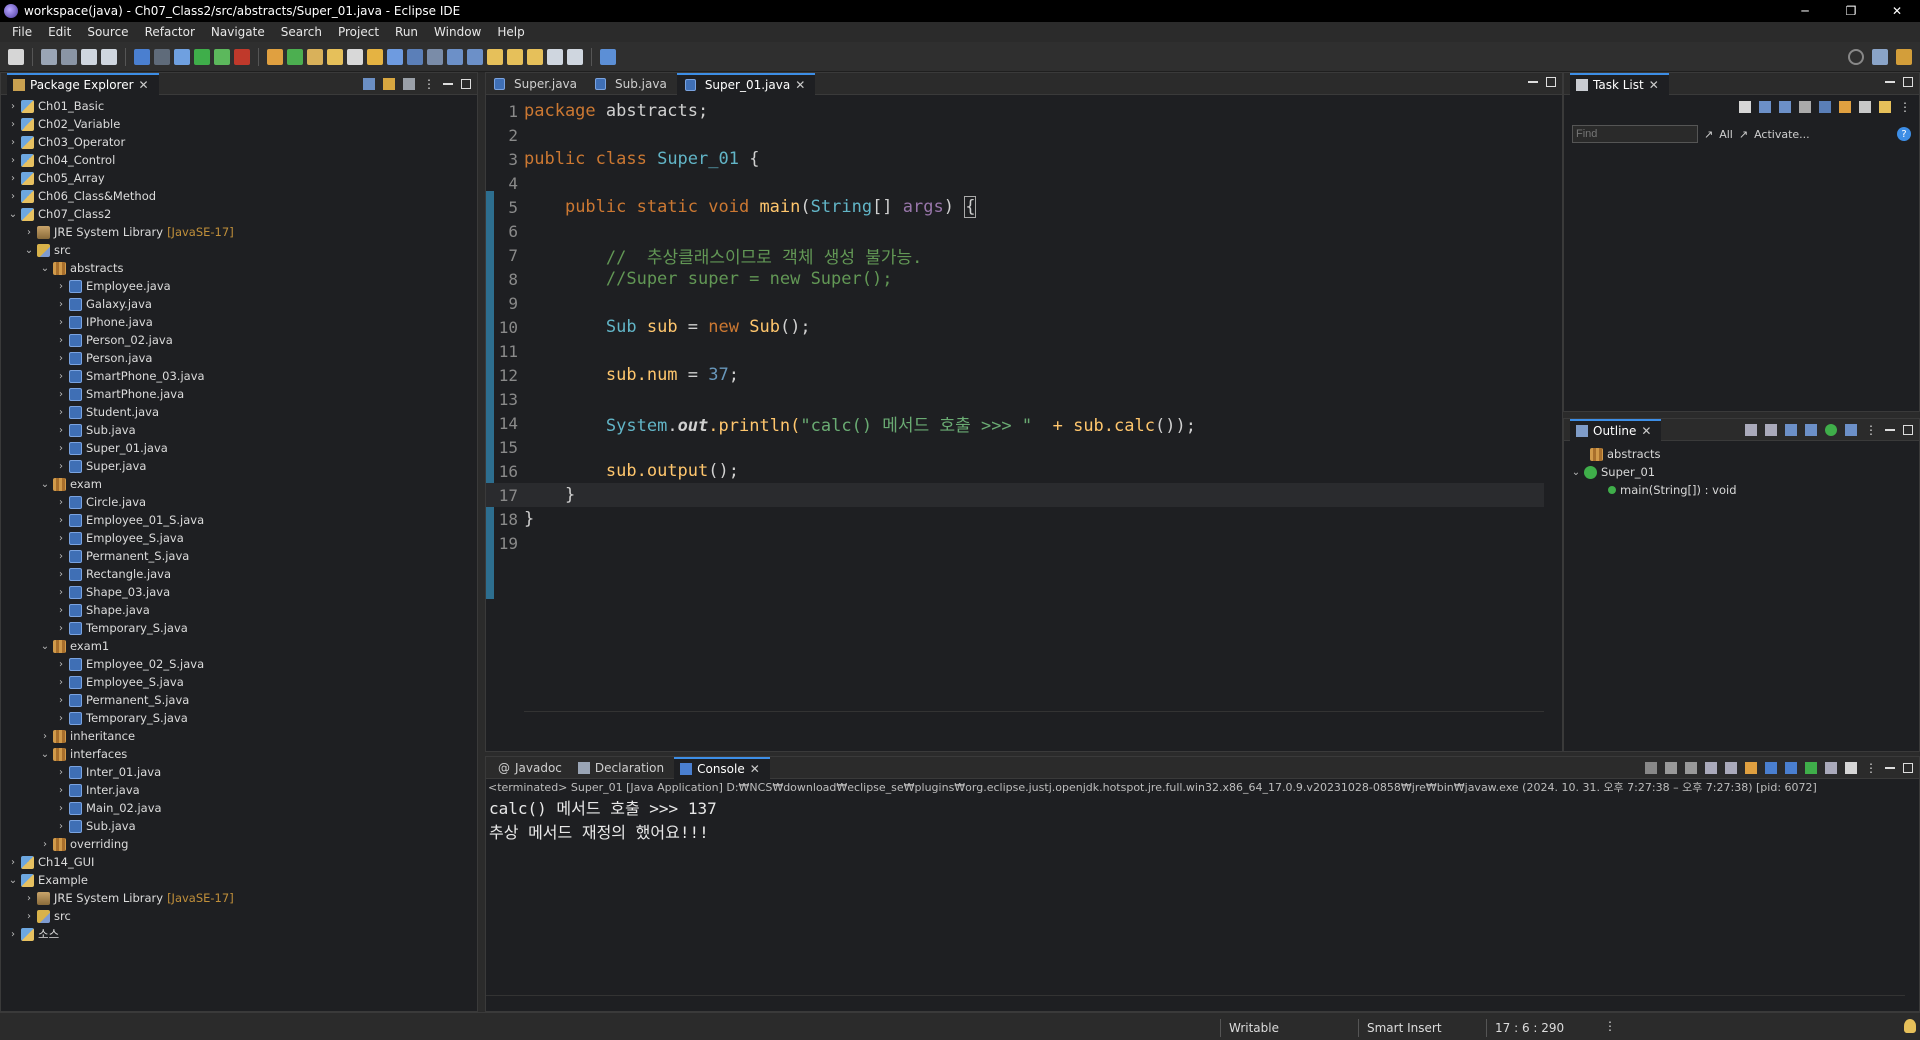  What do you see at coordinates (239, 304) in the screenshot?
I see `tree-item: › Galaxy.java` at bounding box center [239, 304].